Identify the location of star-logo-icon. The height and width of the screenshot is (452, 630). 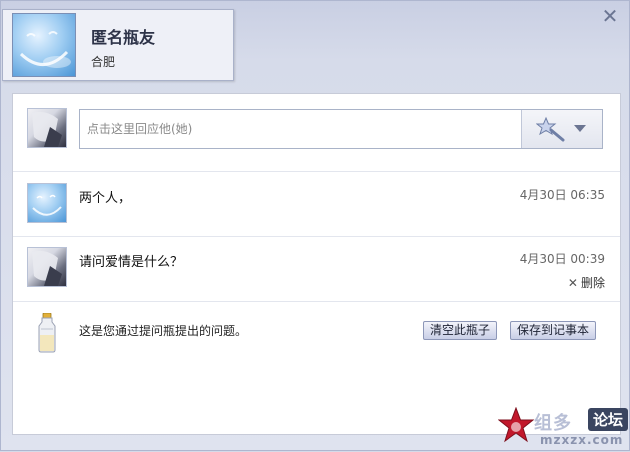
(516, 425).